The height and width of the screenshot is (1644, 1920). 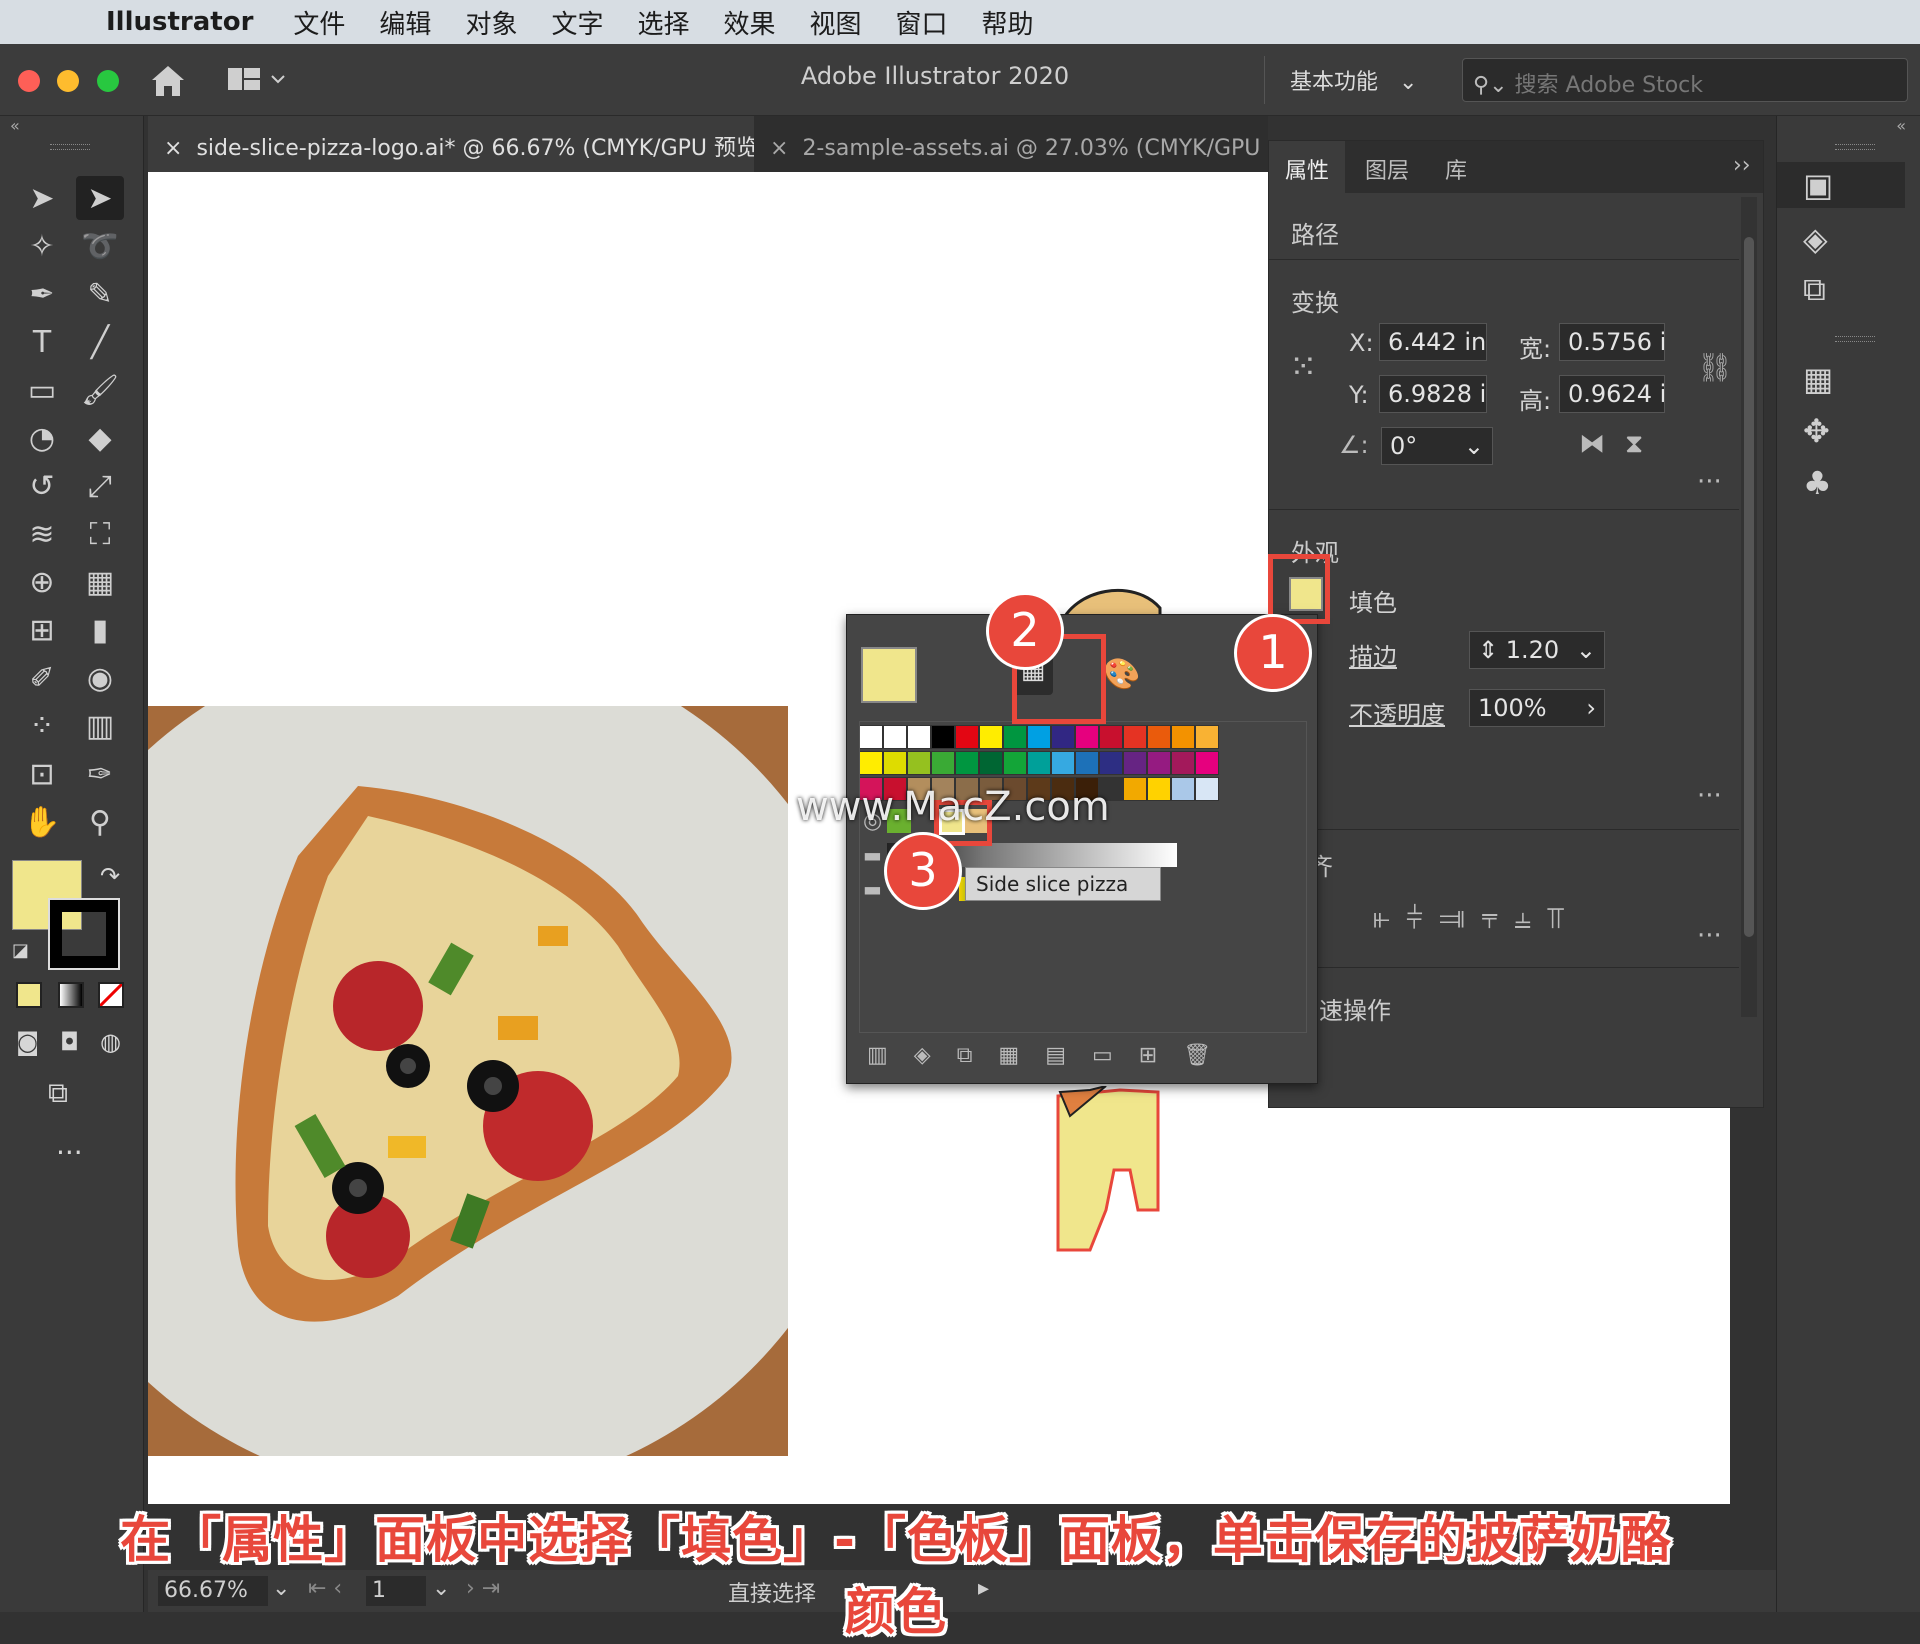 I want to click on eraser-tool-icon: ◆, so click(x=100, y=438).